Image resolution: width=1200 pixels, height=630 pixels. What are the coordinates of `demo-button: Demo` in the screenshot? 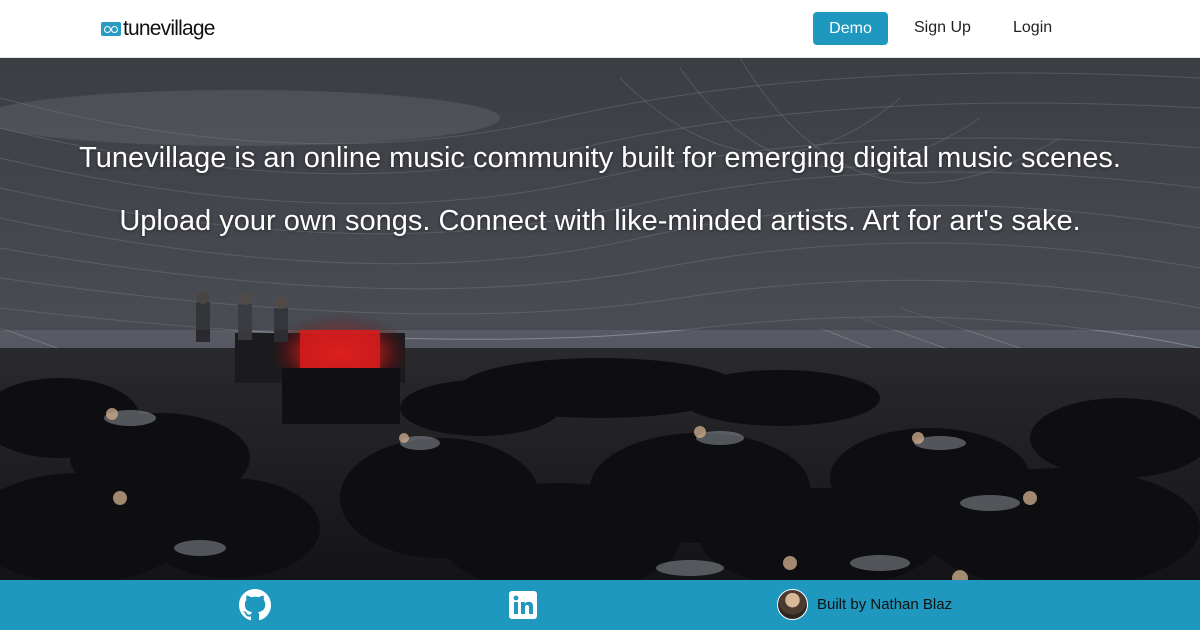 It's located at (850, 28).